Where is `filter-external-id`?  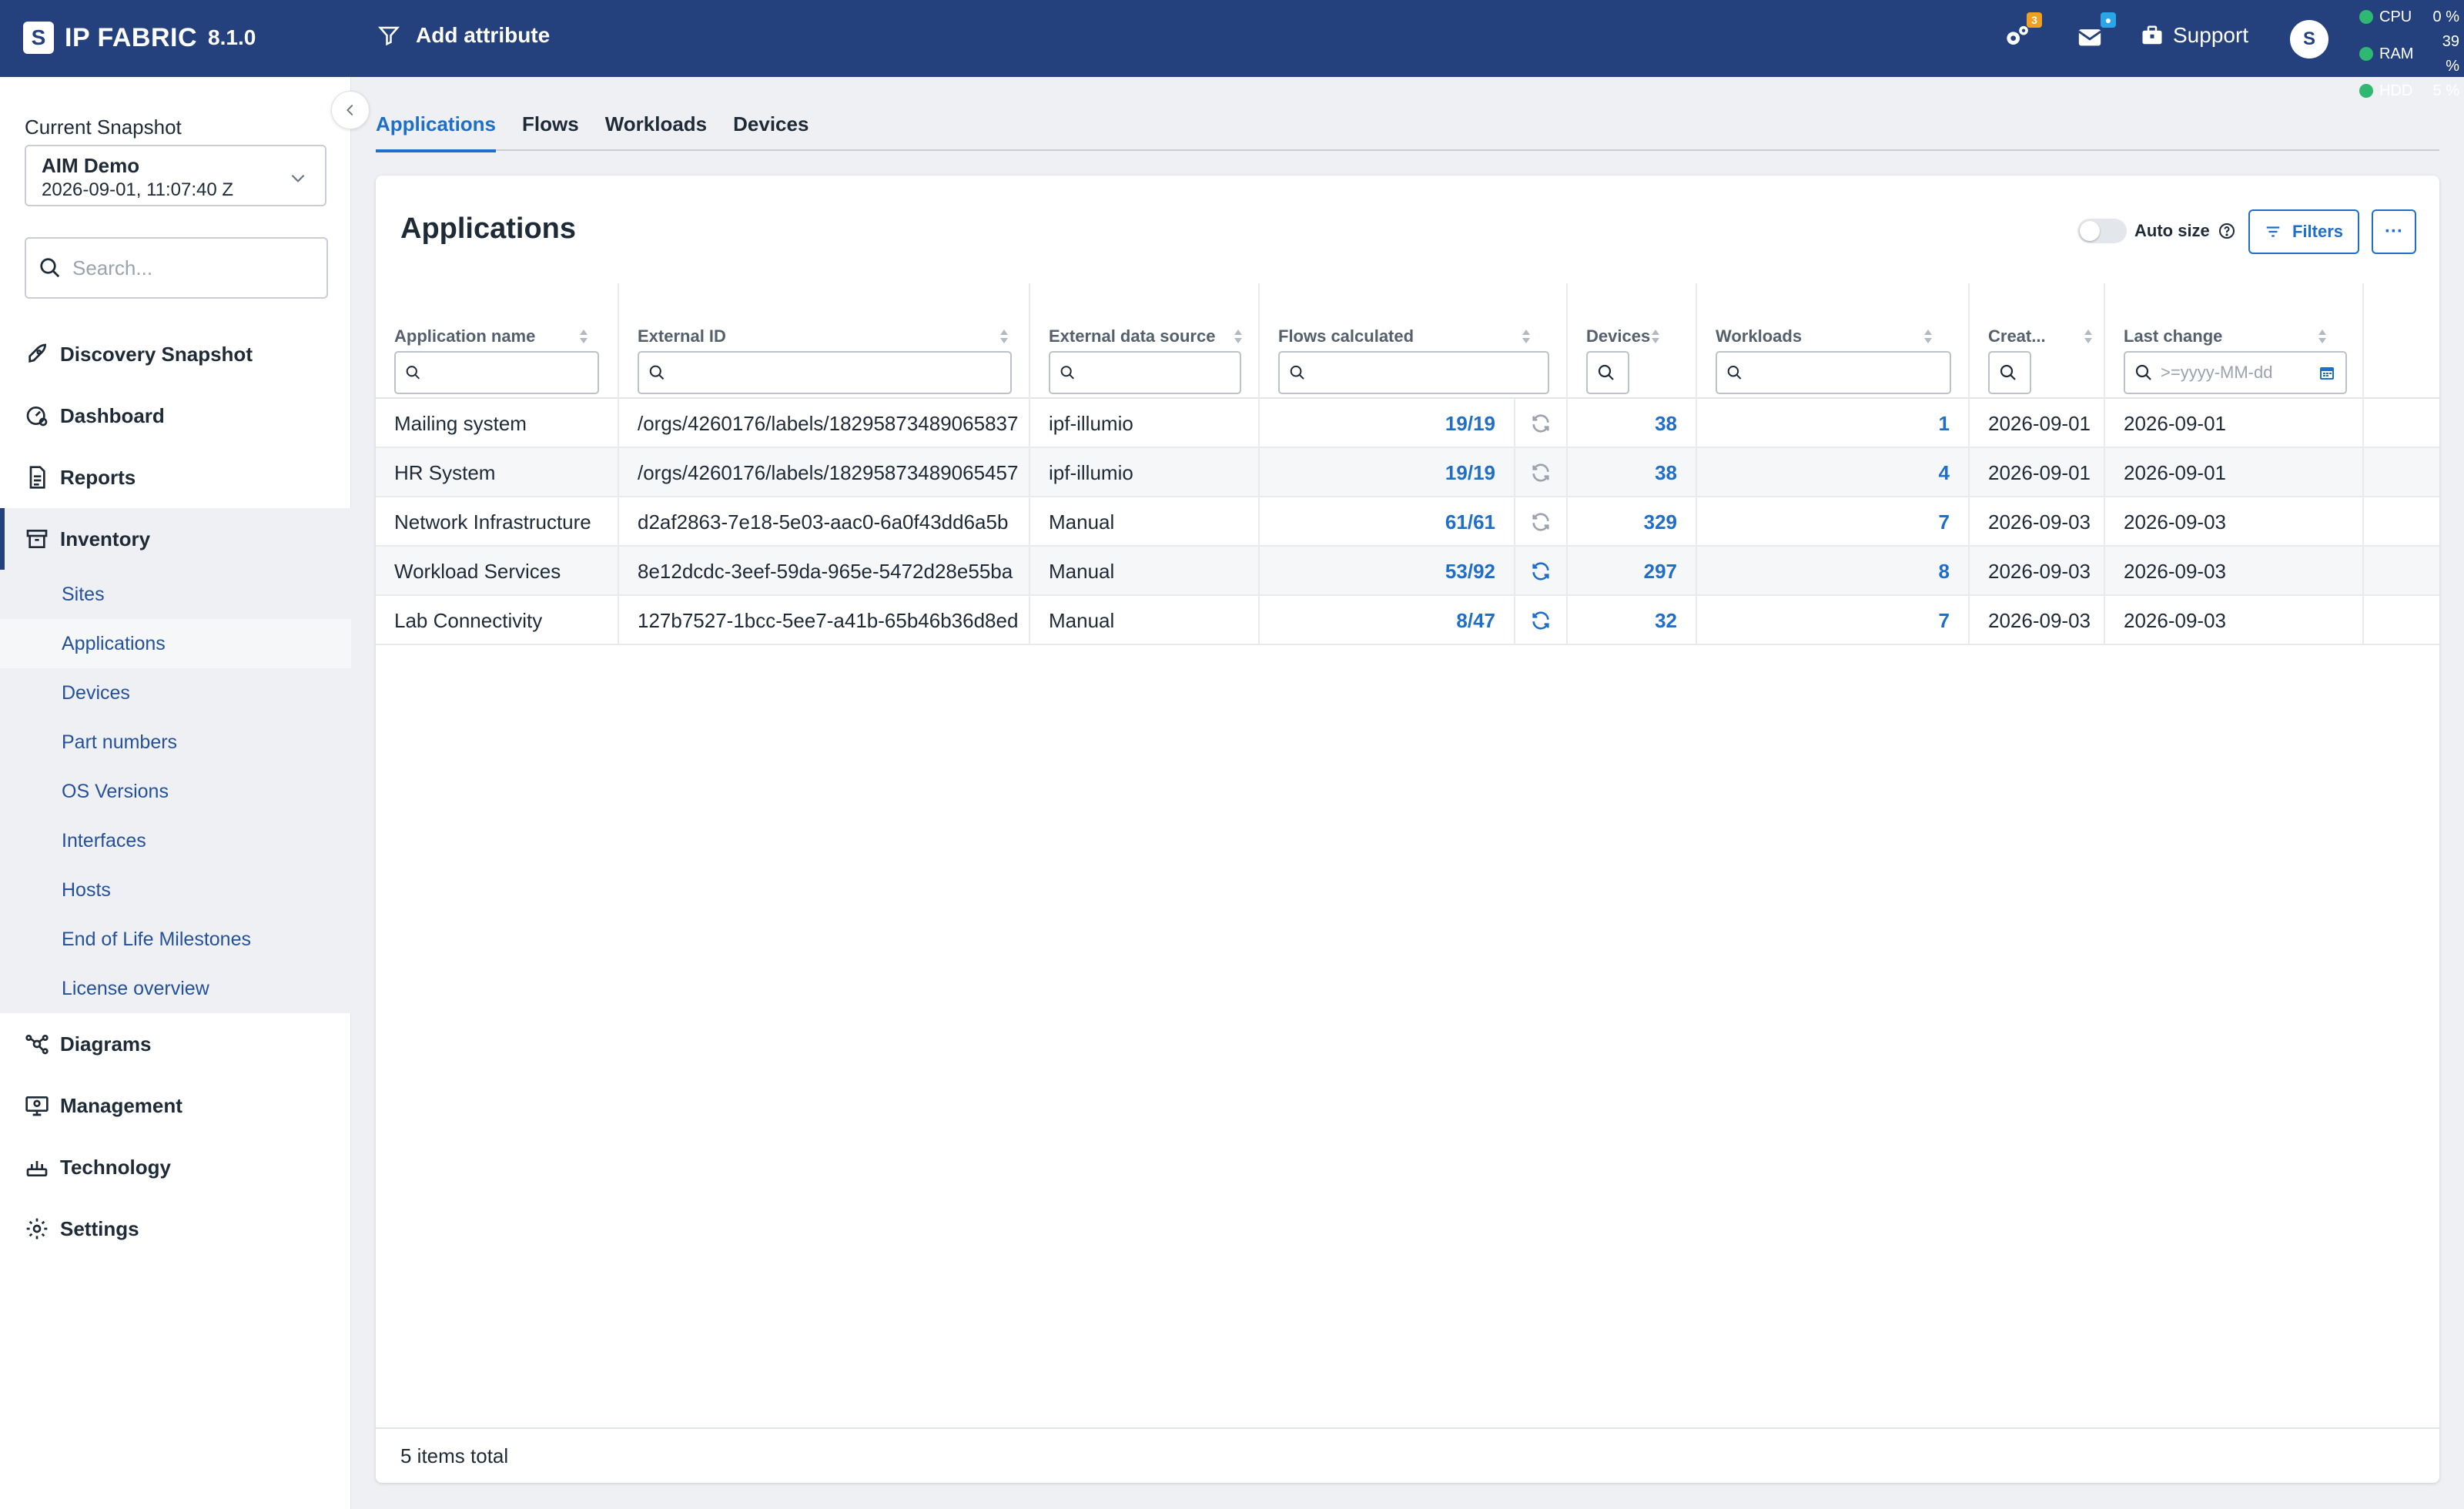
filter-external-id is located at coordinates (825, 372).